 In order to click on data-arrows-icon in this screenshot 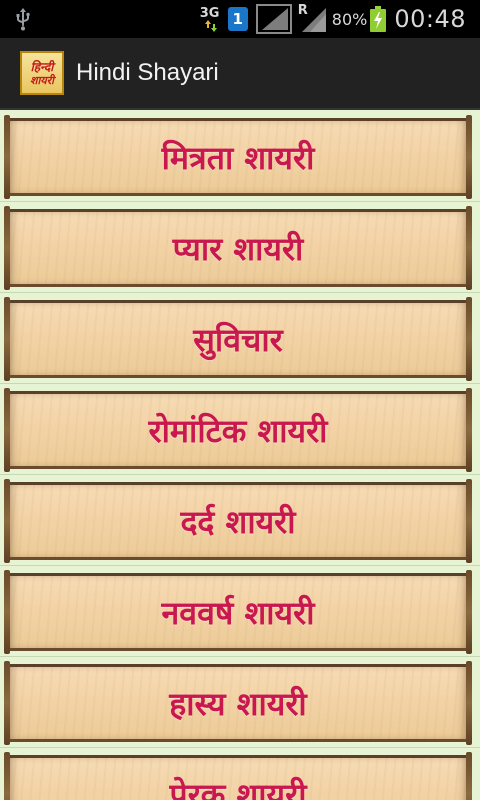, I will do `click(210, 26)`.